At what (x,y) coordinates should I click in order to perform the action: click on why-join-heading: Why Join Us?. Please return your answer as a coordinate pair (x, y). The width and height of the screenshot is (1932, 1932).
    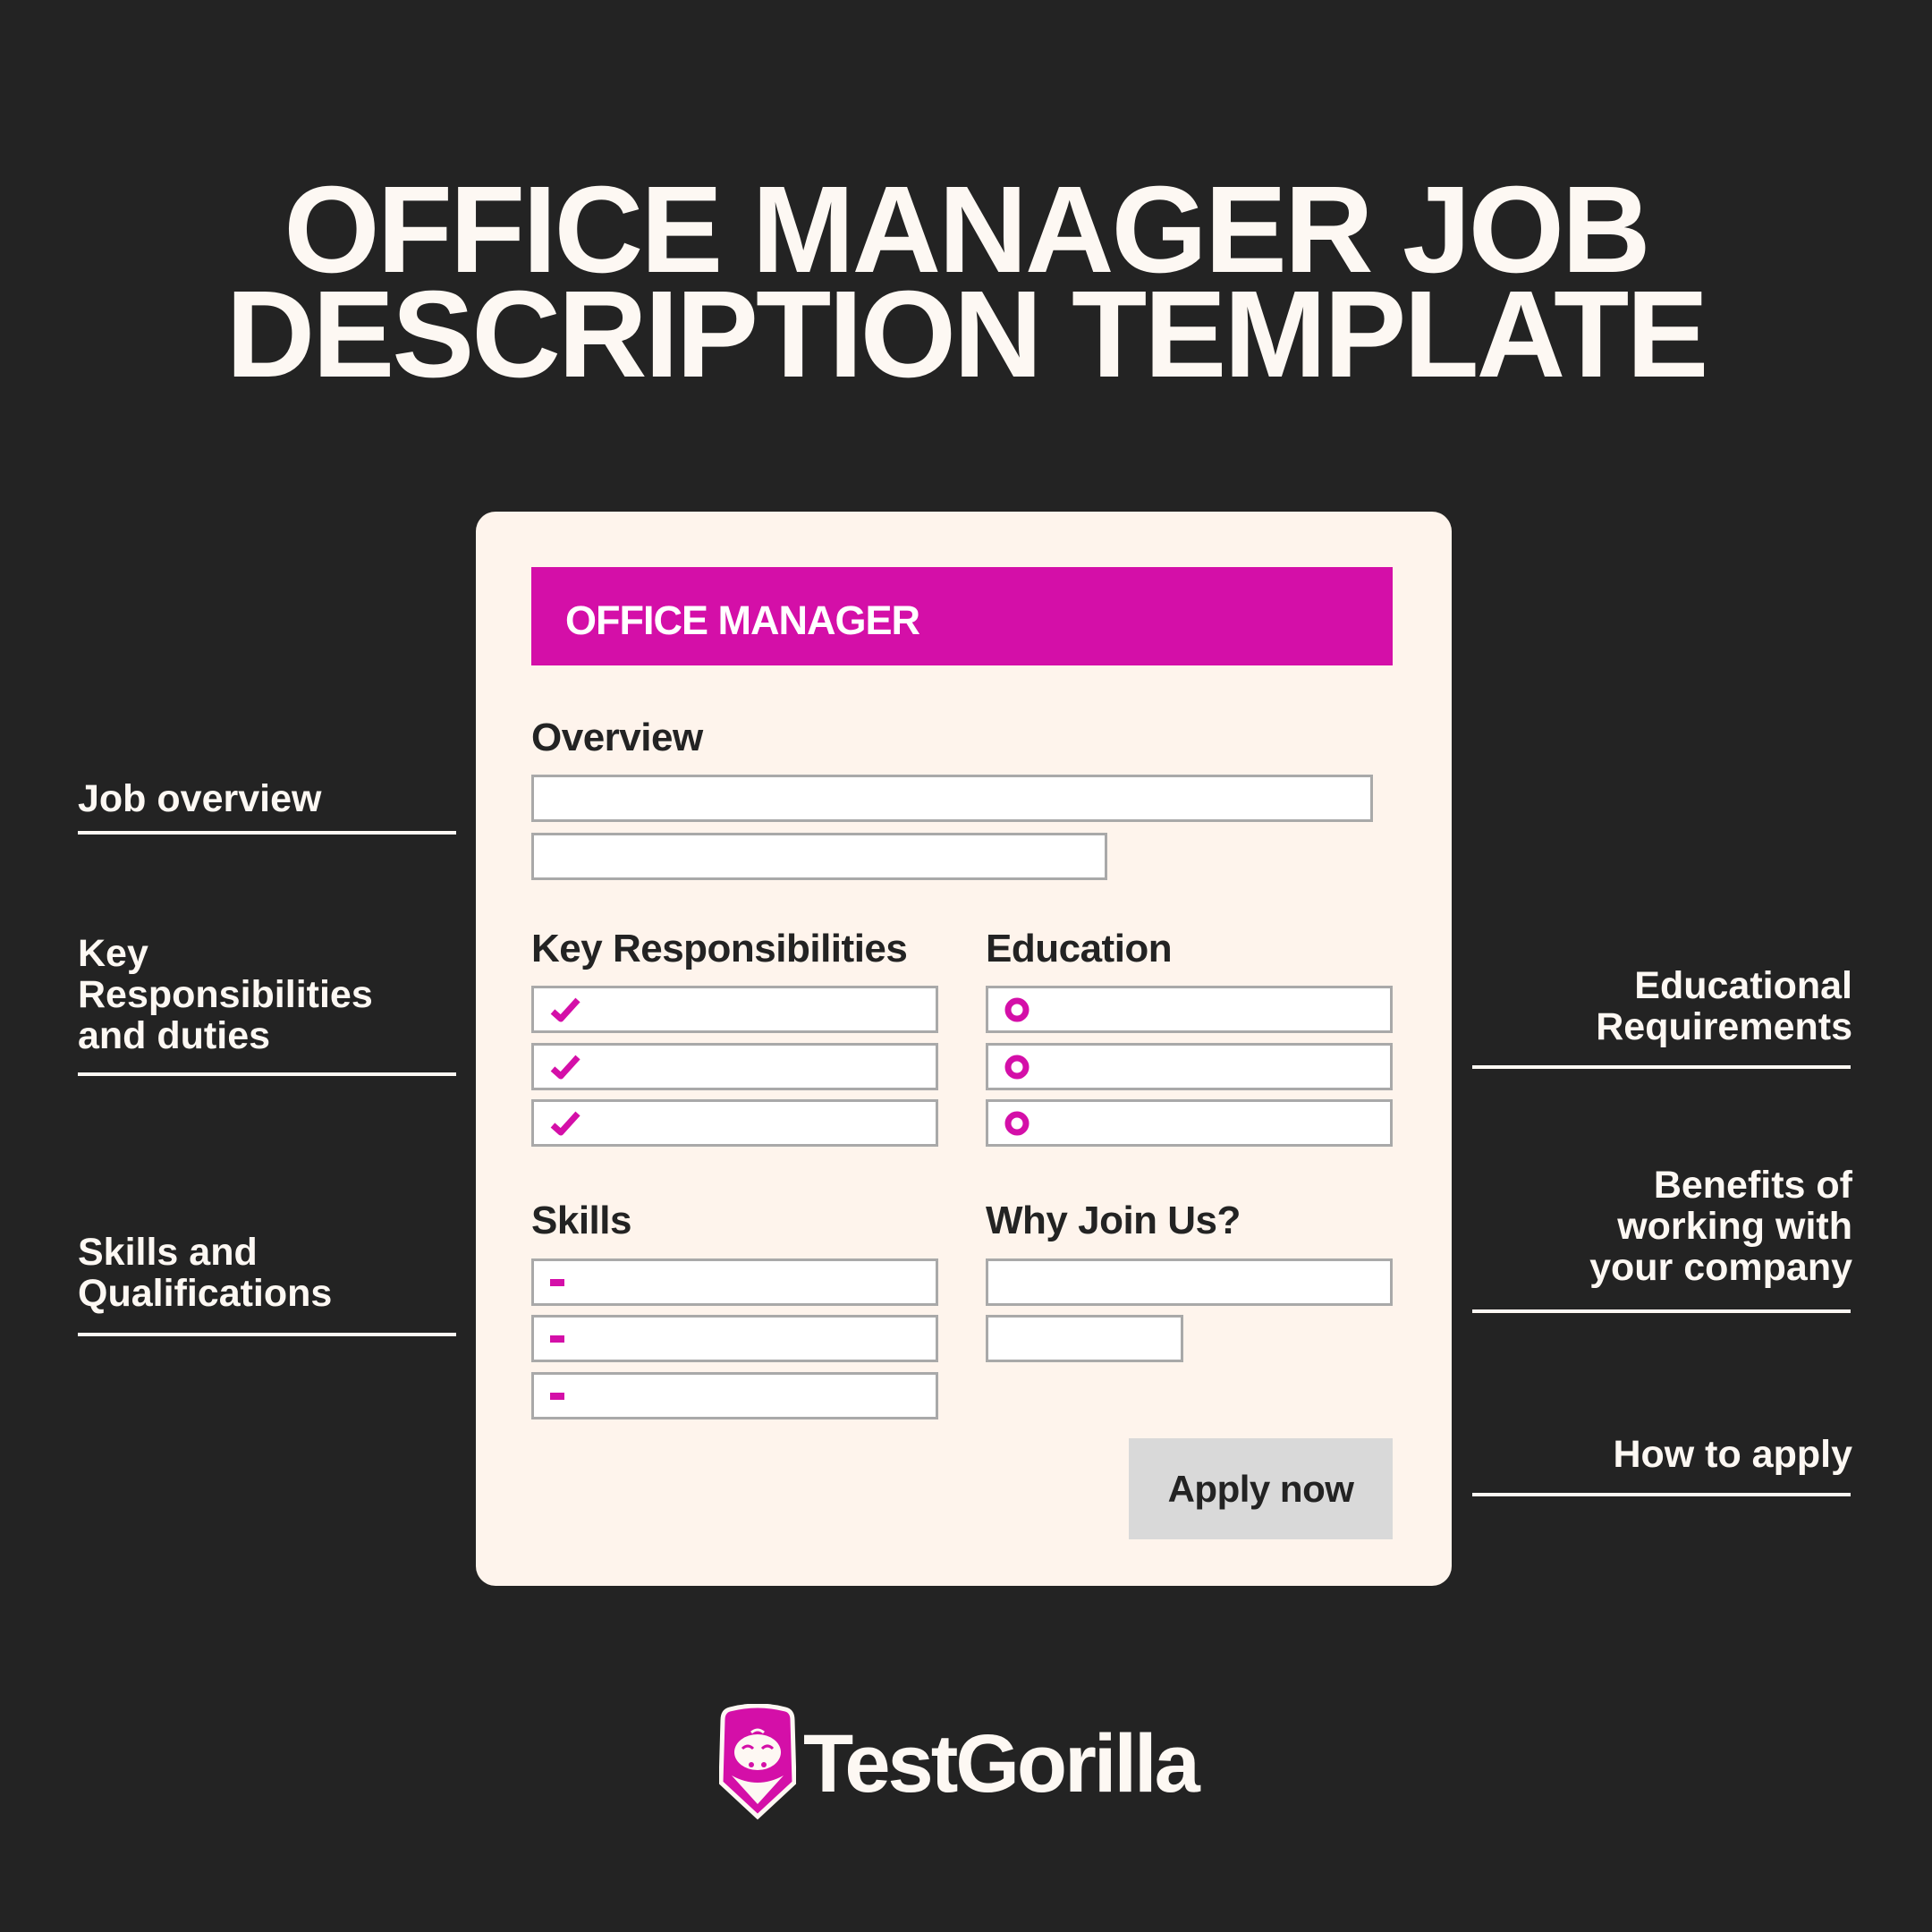
    Looking at the image, I should click on (1113, 1220).